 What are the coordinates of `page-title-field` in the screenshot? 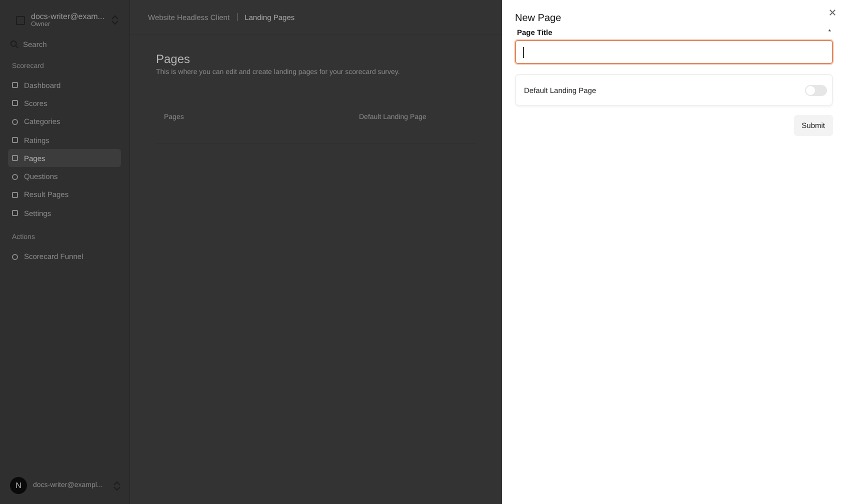 It's located at (674, 52).